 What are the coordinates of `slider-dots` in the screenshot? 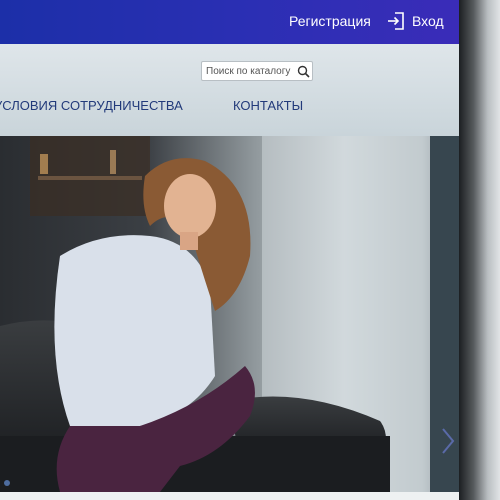 It's located at (229, 488).